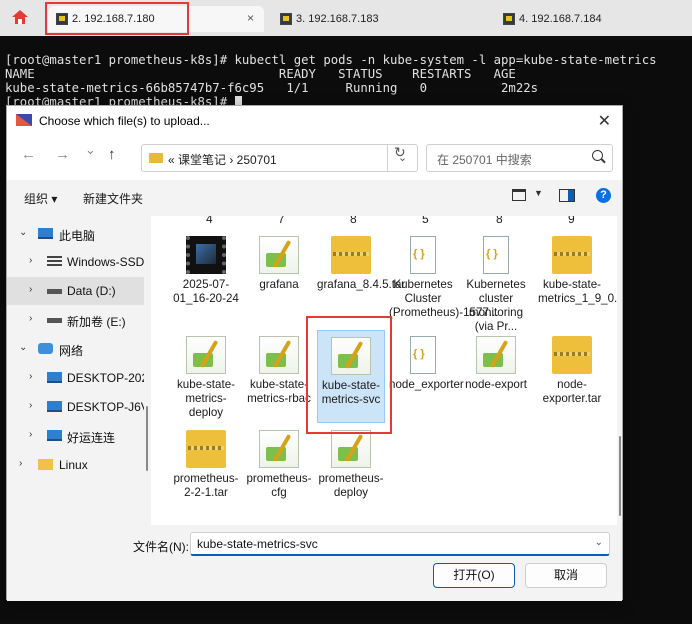  What do you see at coordinates (75, 320) in the screenshot?
I see `sidebar-item-volume-e: › 新加卷 (E:)` at bounding box center [75, 320].